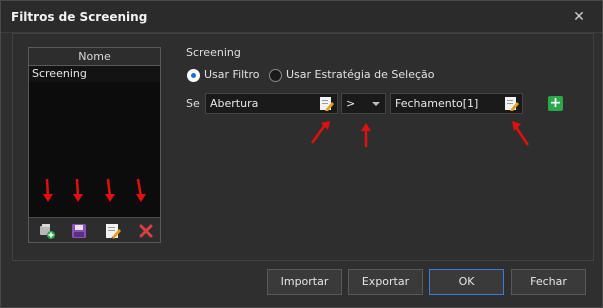 This screenshot has height=308, width=603. I want to click on close-button: Fechar, so click(548, 282).